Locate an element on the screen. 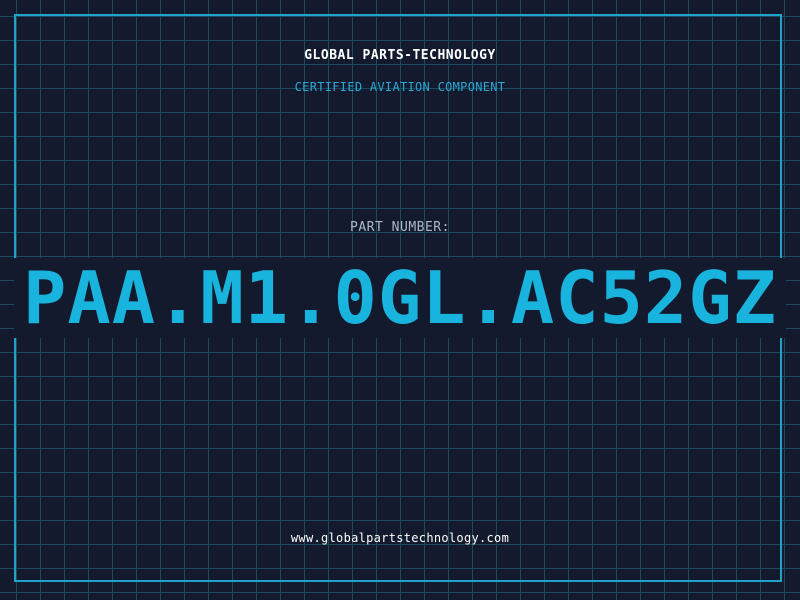 The width and height of the screenshot is (800, 600). part-number-label: PART NUMBER: is located at coordinates (400, 227).